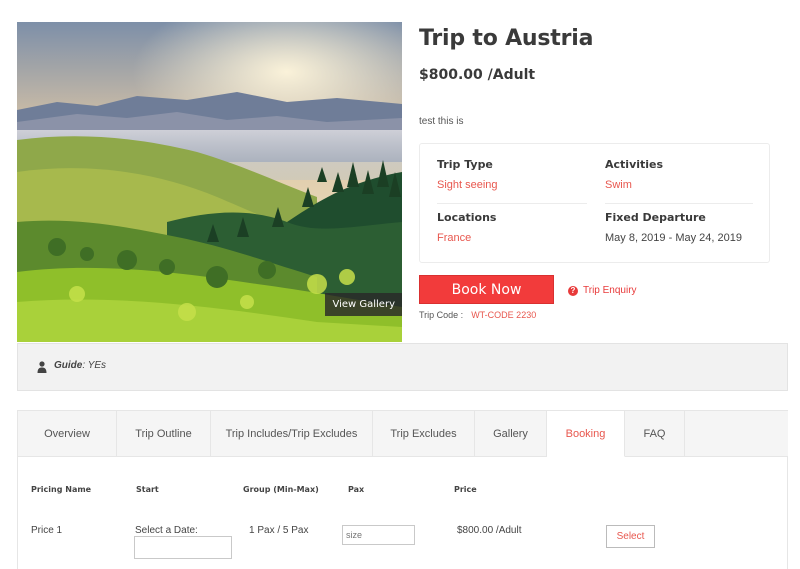 The width and height of the screenshot is (800, 569). I want to click on locations-label: Locations, so click(467, 217).